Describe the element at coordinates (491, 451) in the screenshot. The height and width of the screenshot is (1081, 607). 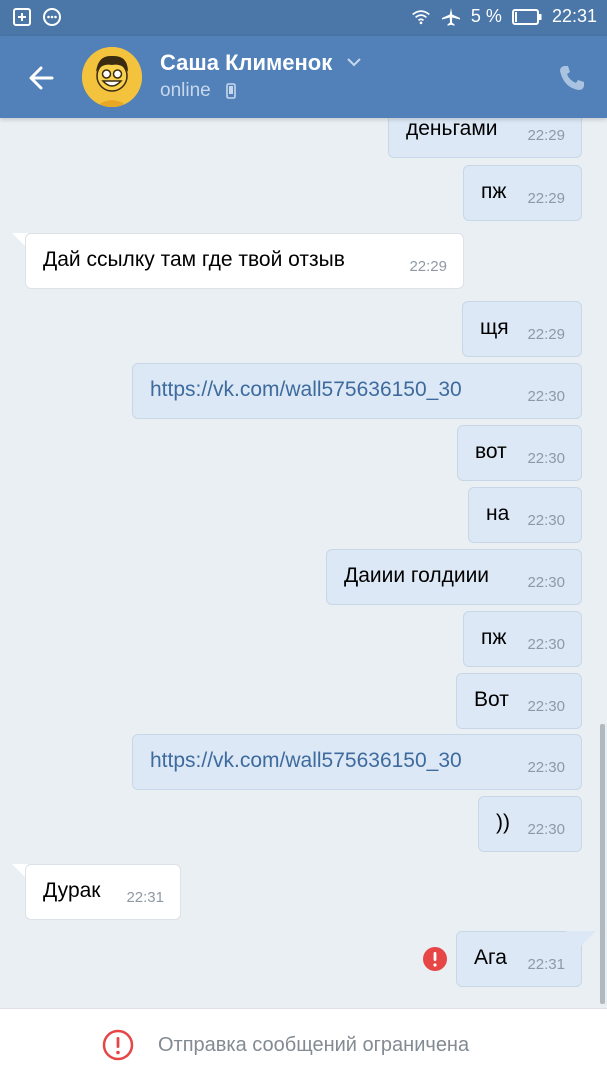
I see `message-text: вот` at that location.